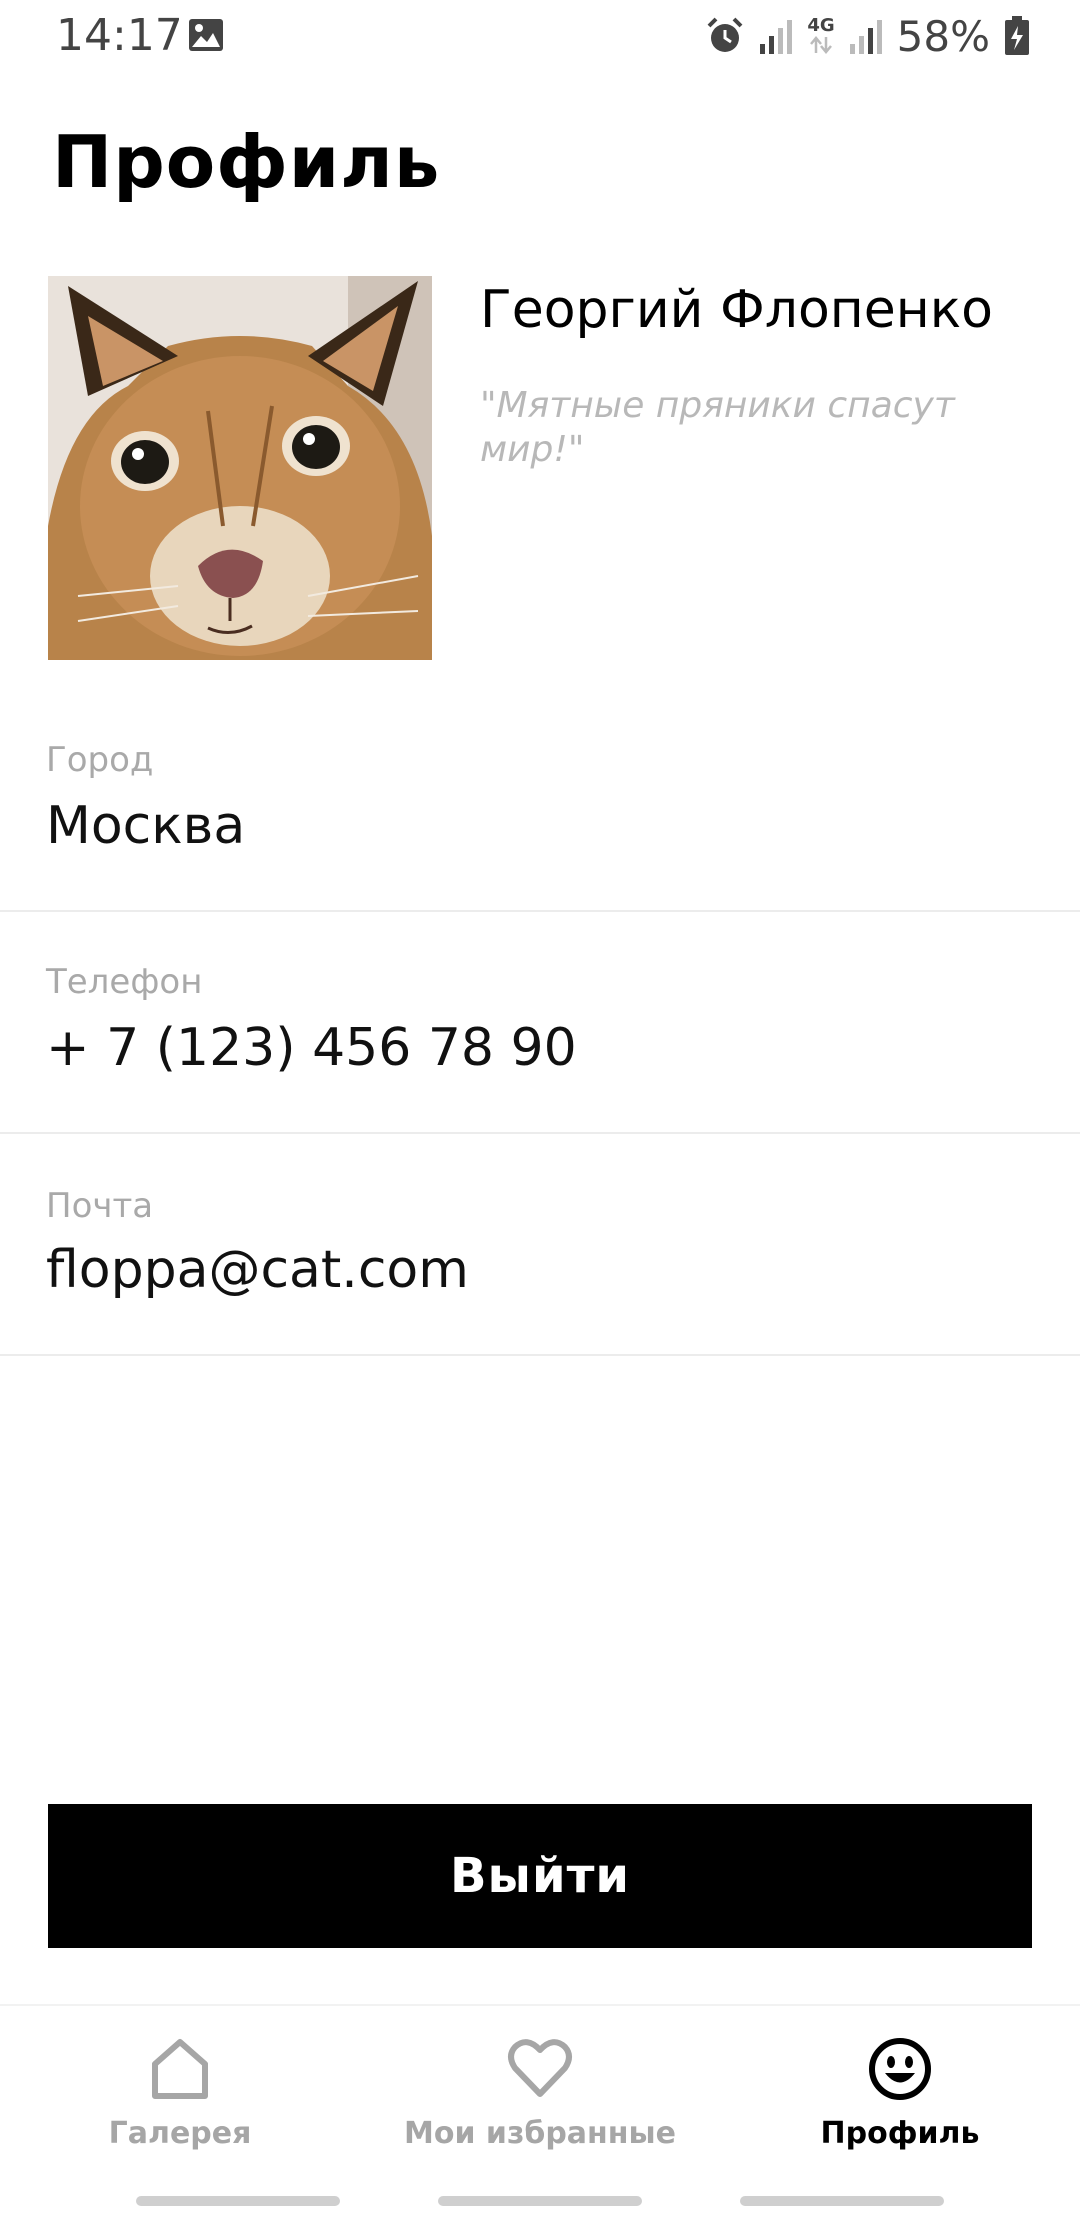 The image size is (1080, 2220). Describe the element at coordinates (717, 427) in the screenshot. I see `profile-quote: "Мятные пряники спасут мир!"` at that location.